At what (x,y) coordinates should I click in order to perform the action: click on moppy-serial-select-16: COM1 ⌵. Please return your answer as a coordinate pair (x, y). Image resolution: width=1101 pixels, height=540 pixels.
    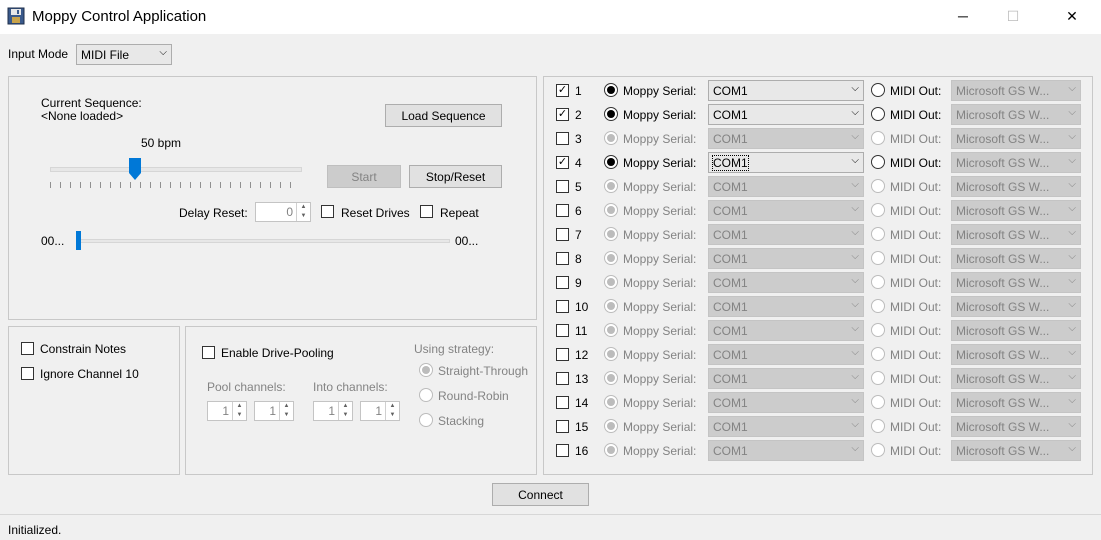
    Looking at the image, I should click on (786, 450).